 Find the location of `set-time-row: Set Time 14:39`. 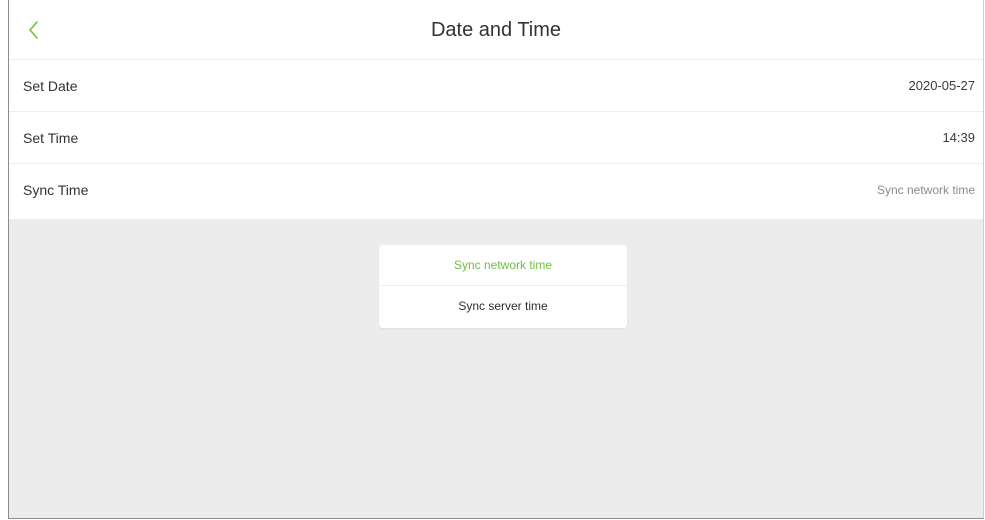

set-time-row: Set Time 14:39 is located at coordinates (496, 138).